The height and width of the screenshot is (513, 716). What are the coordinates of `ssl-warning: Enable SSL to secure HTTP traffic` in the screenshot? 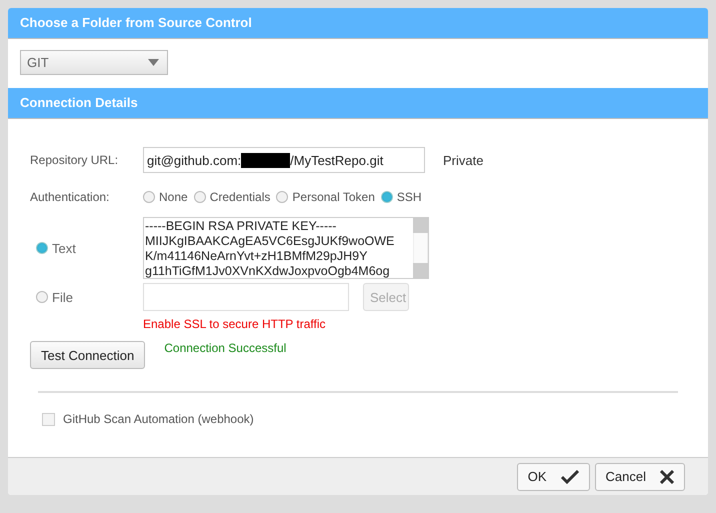 It's located at (235, 324).